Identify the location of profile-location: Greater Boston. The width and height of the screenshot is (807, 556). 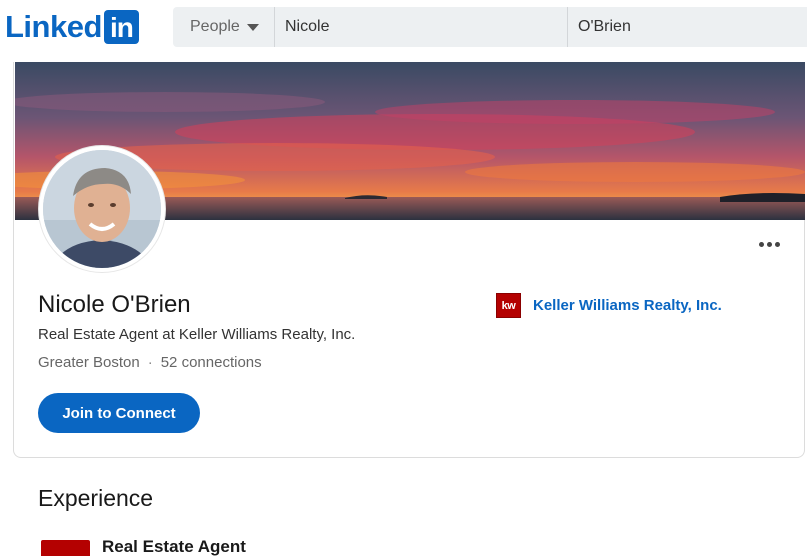
(89, 362).